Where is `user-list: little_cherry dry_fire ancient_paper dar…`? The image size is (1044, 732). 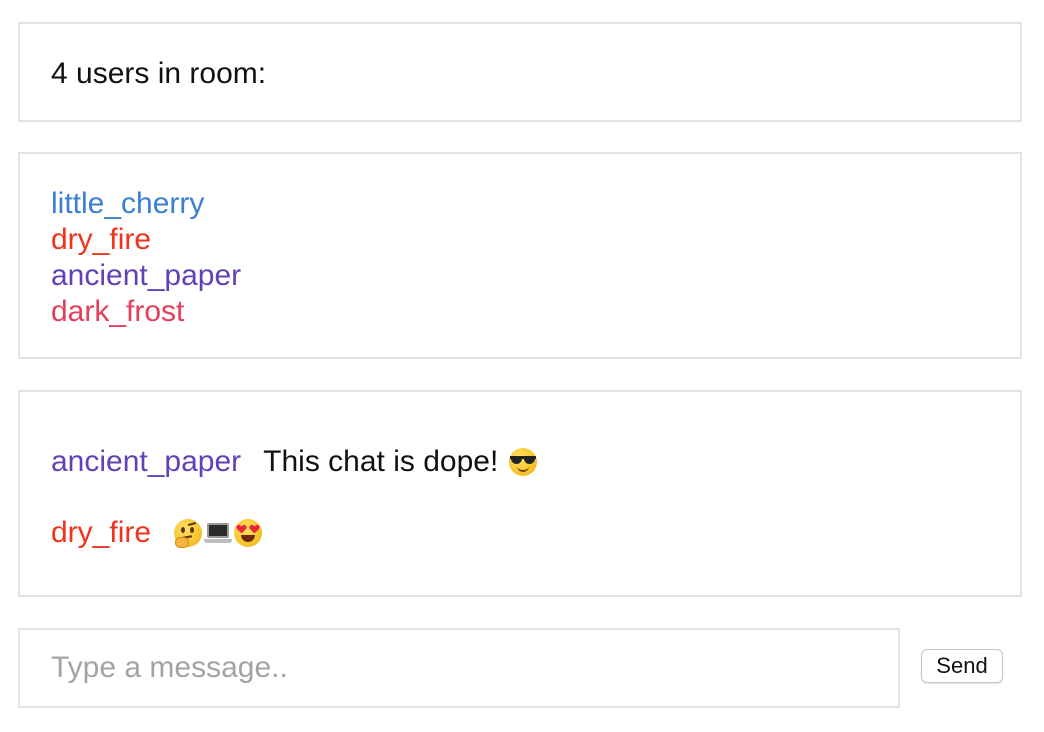
user-list: little_cherry dry_fire ancient_paper dar… is located at coordinates (146, 258).